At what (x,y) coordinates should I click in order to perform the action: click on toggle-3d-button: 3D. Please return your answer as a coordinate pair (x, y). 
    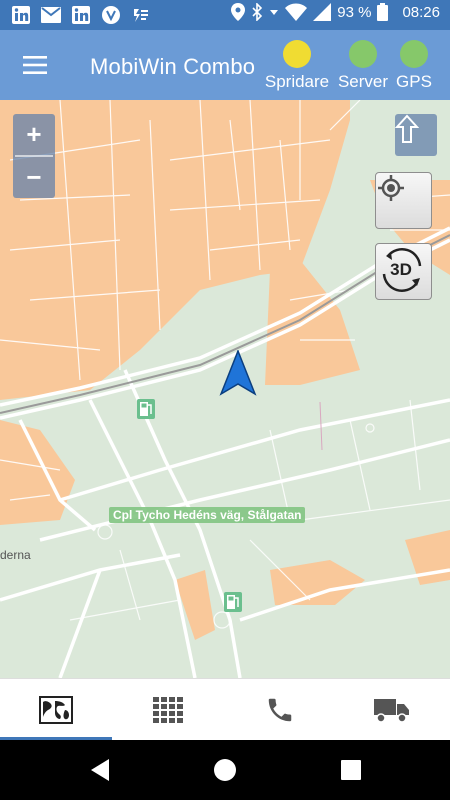
    Looking at the image, I should click on (403, 271).